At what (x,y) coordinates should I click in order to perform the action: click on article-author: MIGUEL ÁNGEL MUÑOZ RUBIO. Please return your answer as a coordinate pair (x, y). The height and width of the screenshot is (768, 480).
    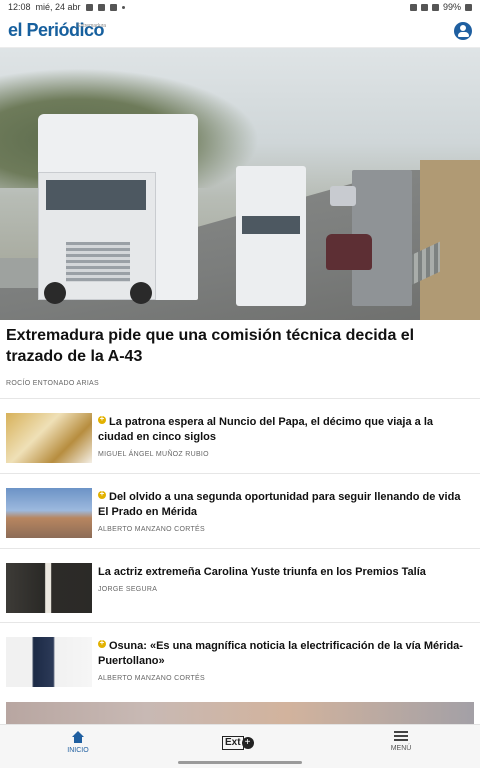
    Looking at the image, I should click on (153, 454).